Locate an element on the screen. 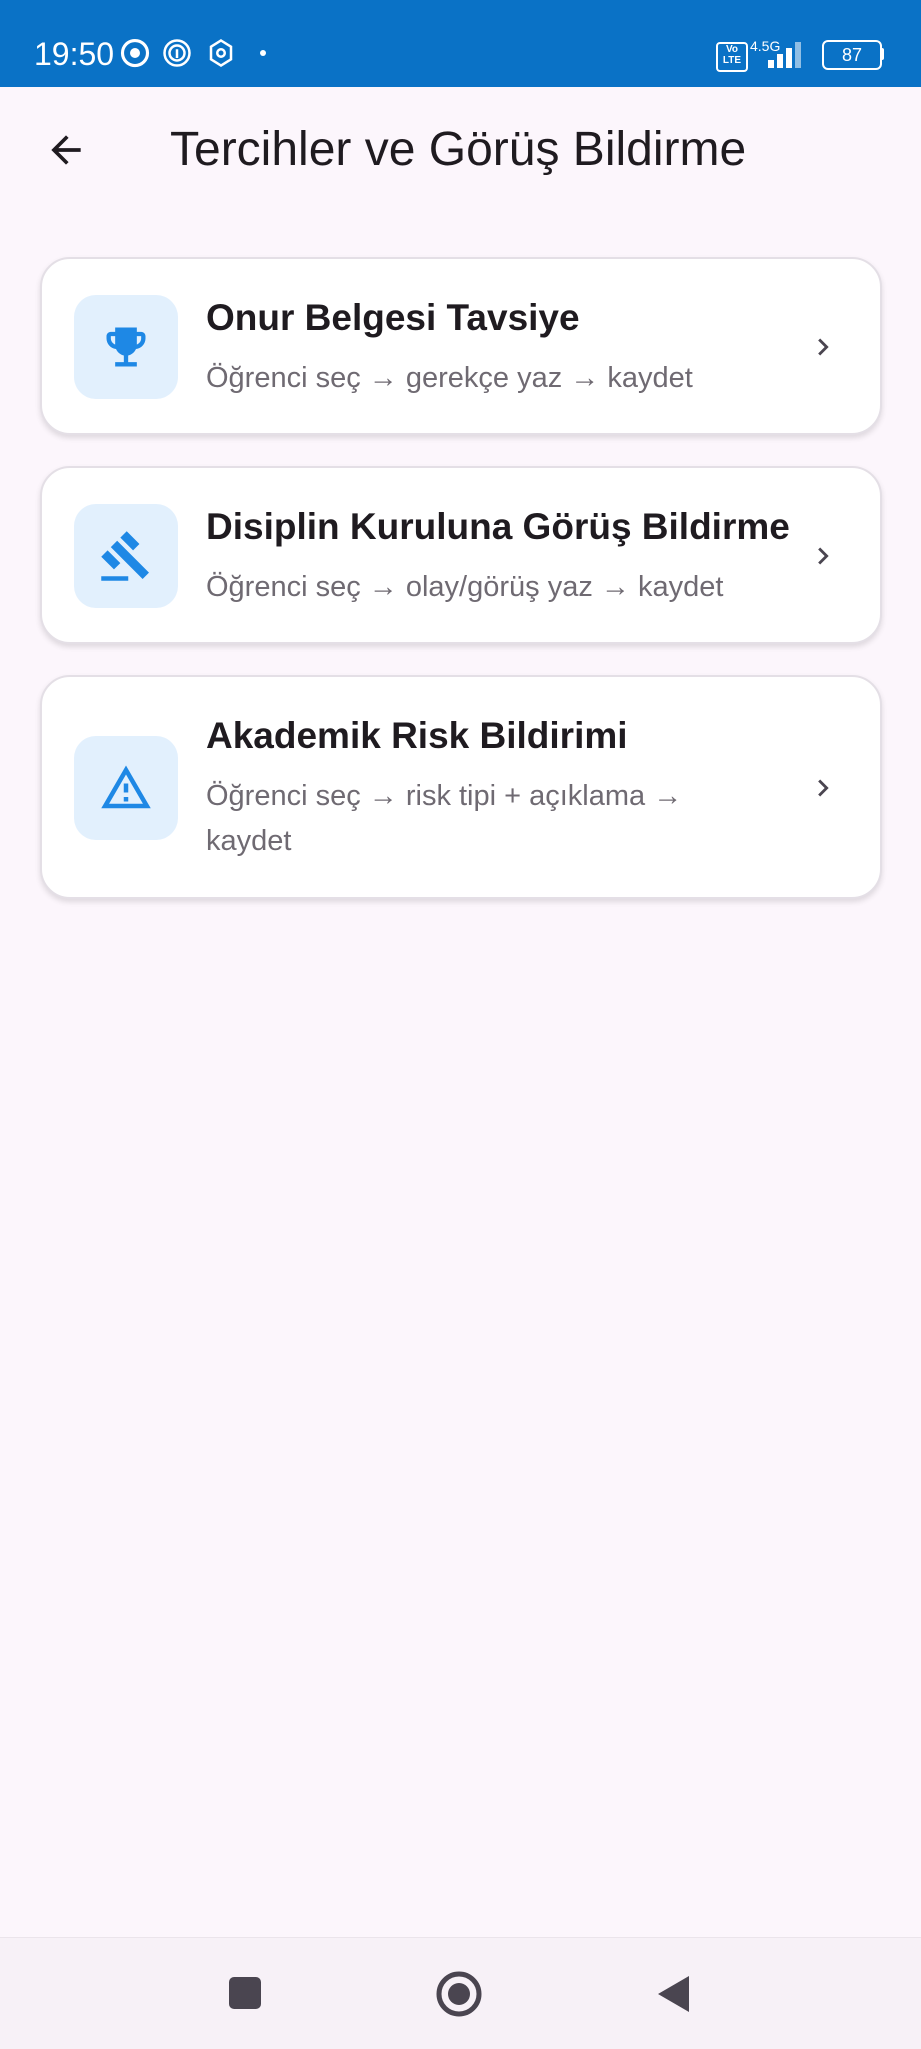  status-time: 19:50 is located at coordinates (74, 54).